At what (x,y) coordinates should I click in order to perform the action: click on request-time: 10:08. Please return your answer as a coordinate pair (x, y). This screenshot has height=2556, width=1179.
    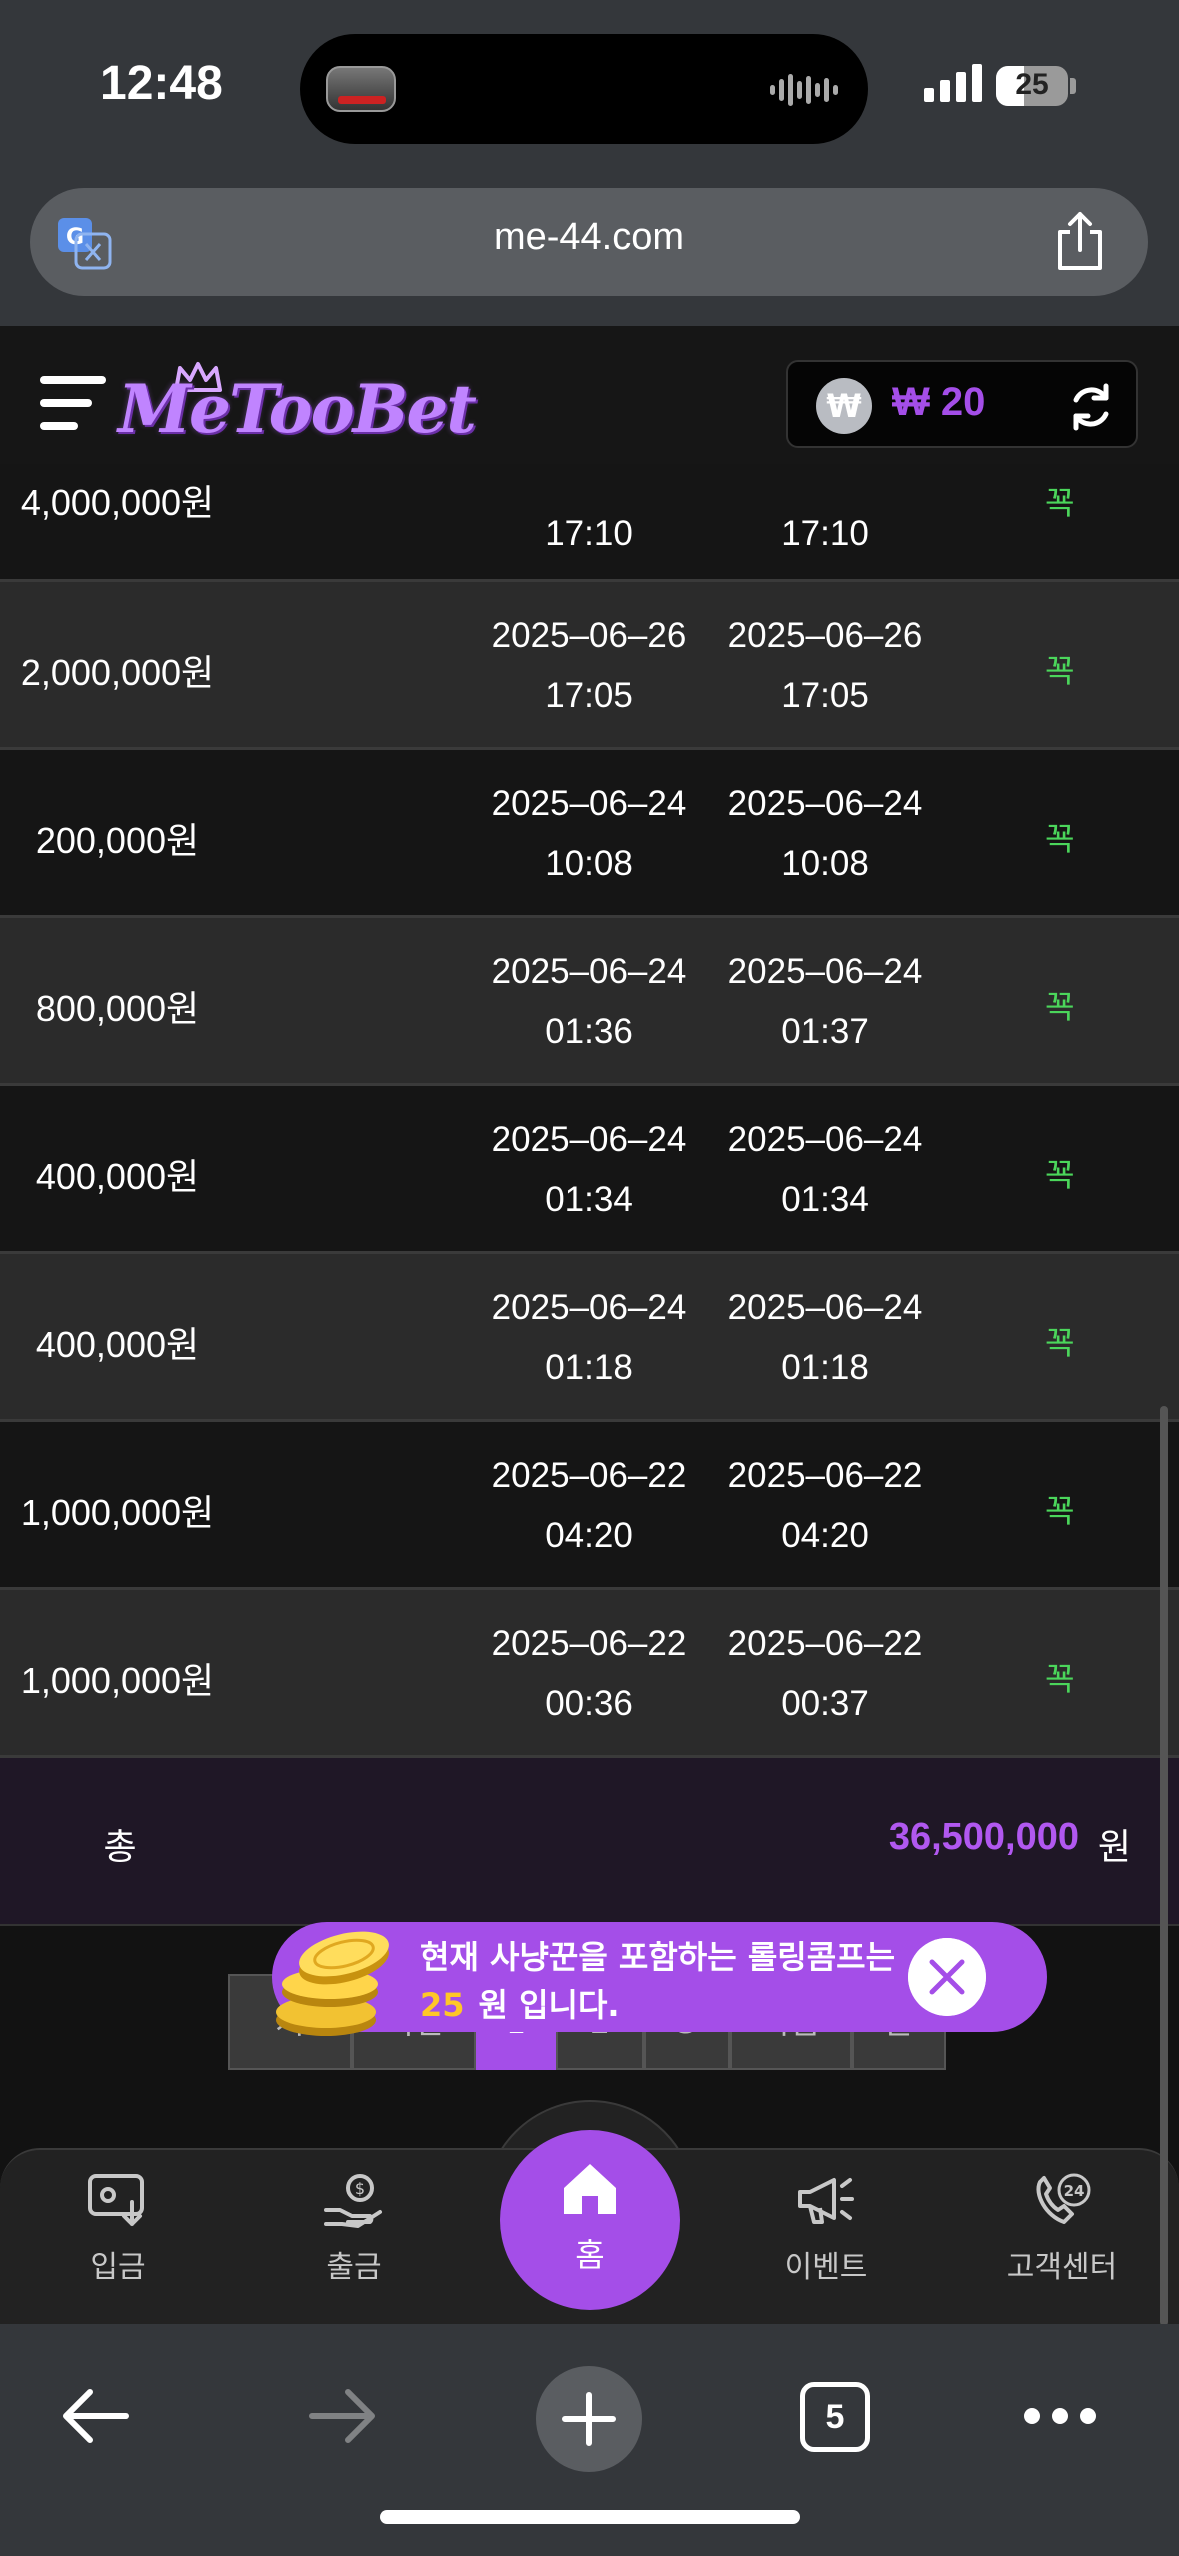
    Looking at the image, I should click on (589, 863).